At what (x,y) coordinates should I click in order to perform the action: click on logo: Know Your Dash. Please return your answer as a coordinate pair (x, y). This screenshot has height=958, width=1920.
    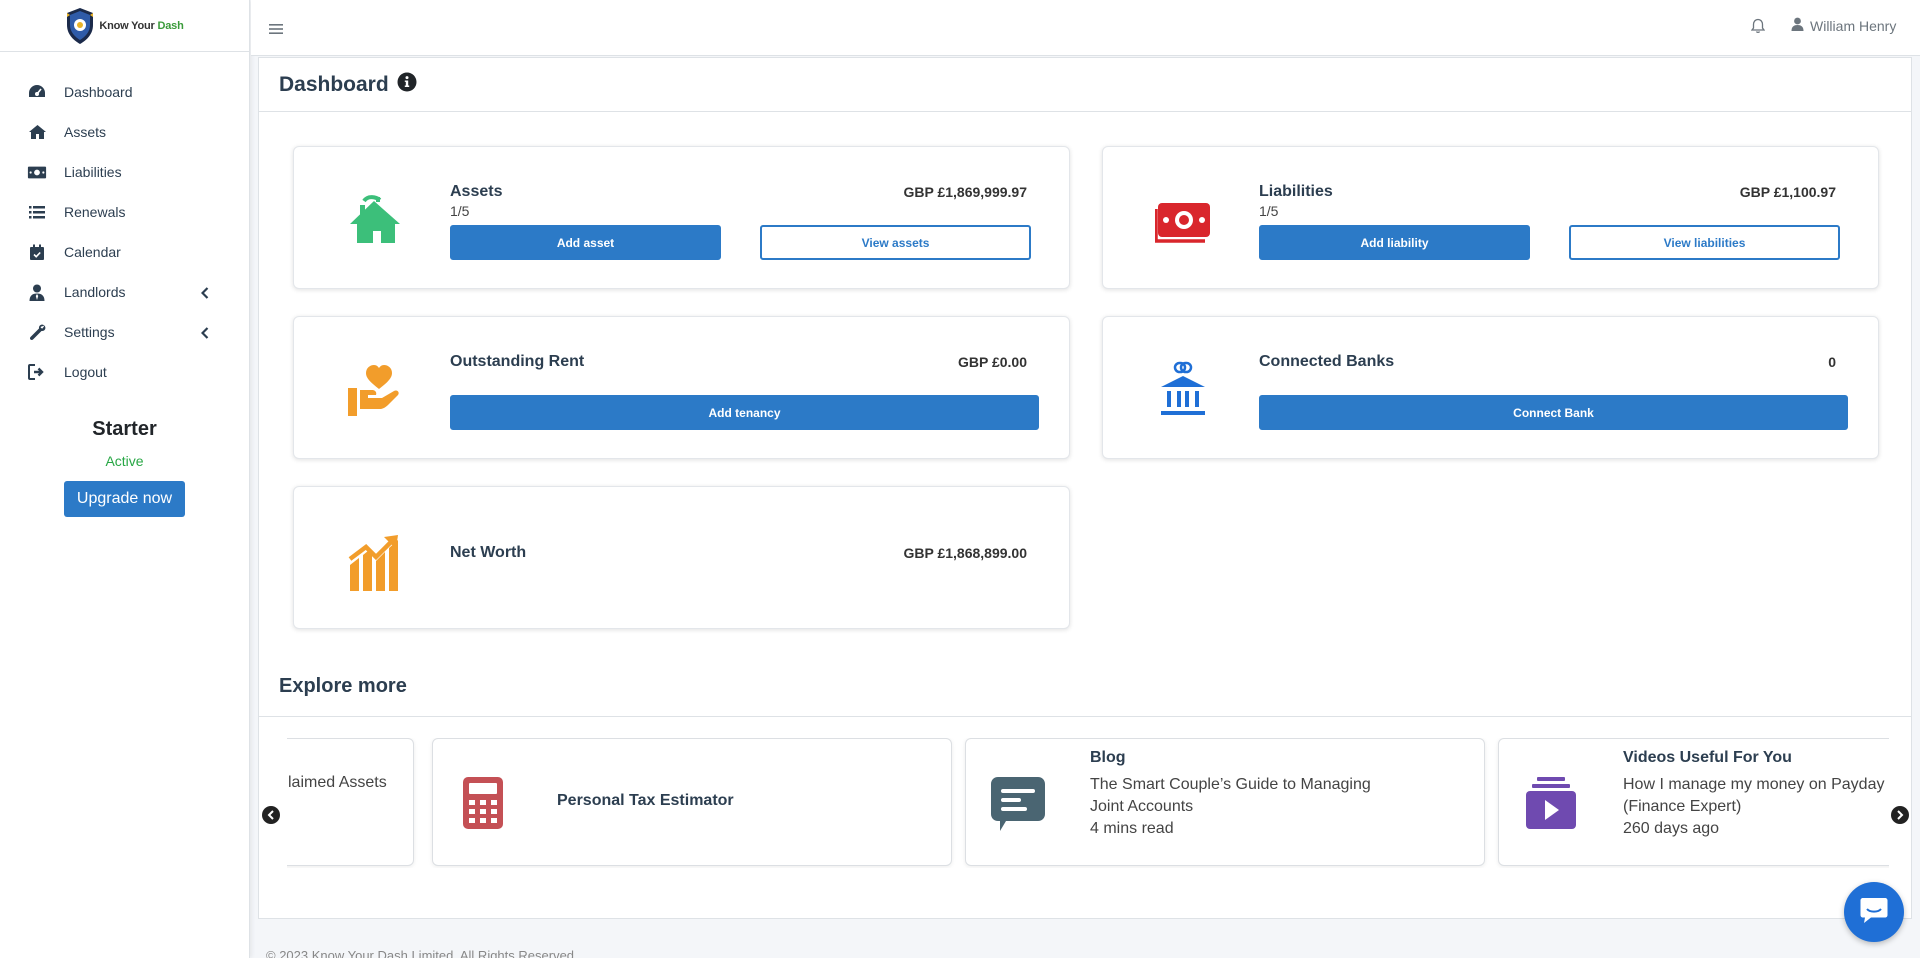
    Looking at the image, I should click on (124, 26).